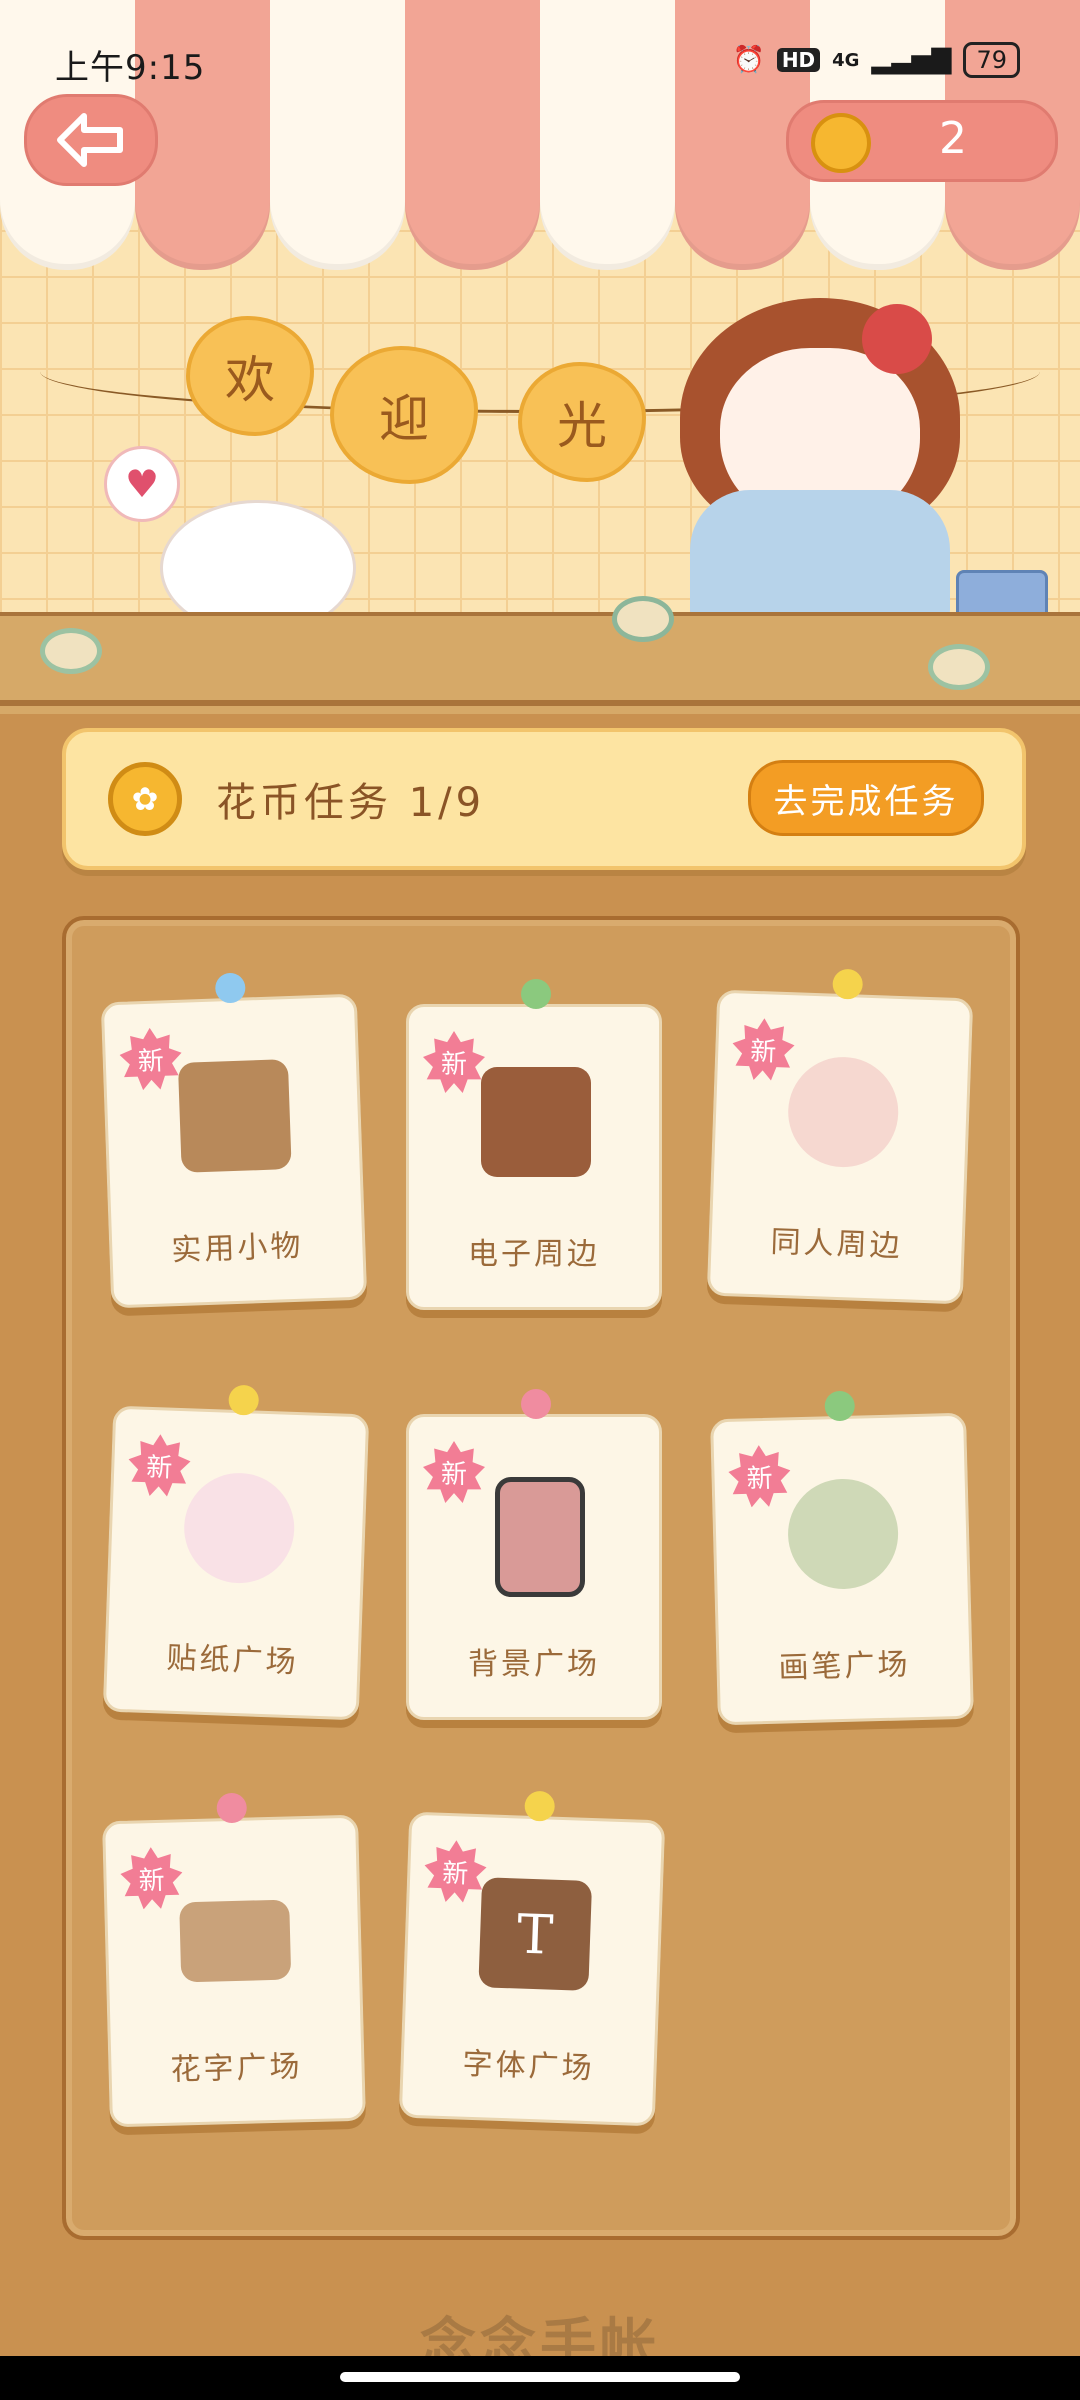 This screenshot has height=2400, width=1080. Describe the element at coordinates (130, 68) in the screenshot. I see `status-time: 上午9:15` at that location.